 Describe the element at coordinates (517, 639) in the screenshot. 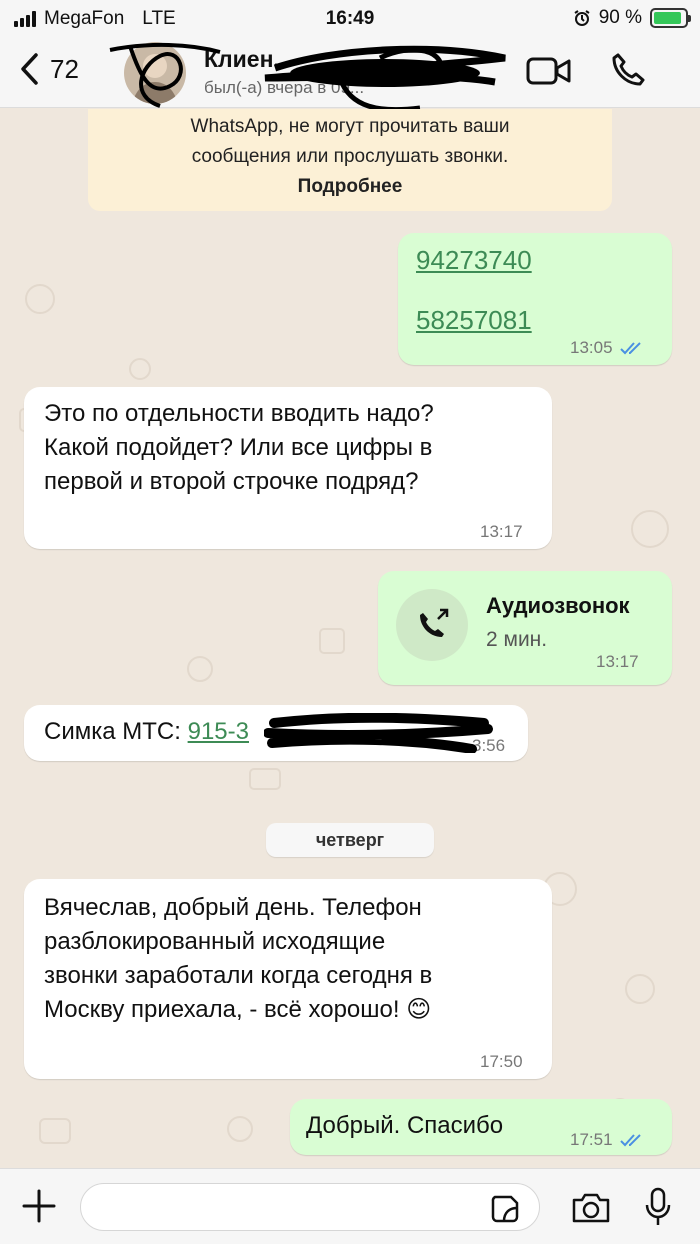

I see `call-duration: 2 мин.` at that location.